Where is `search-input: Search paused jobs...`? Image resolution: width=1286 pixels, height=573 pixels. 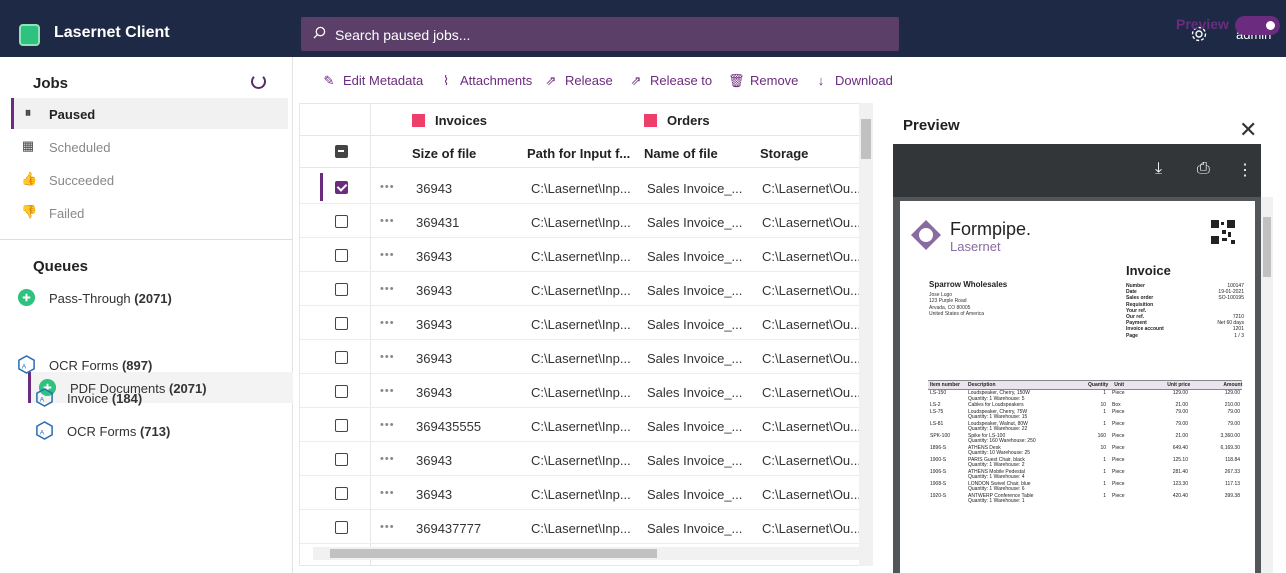 search-input: Search paused jobs... is located at coordinates (600, 34).